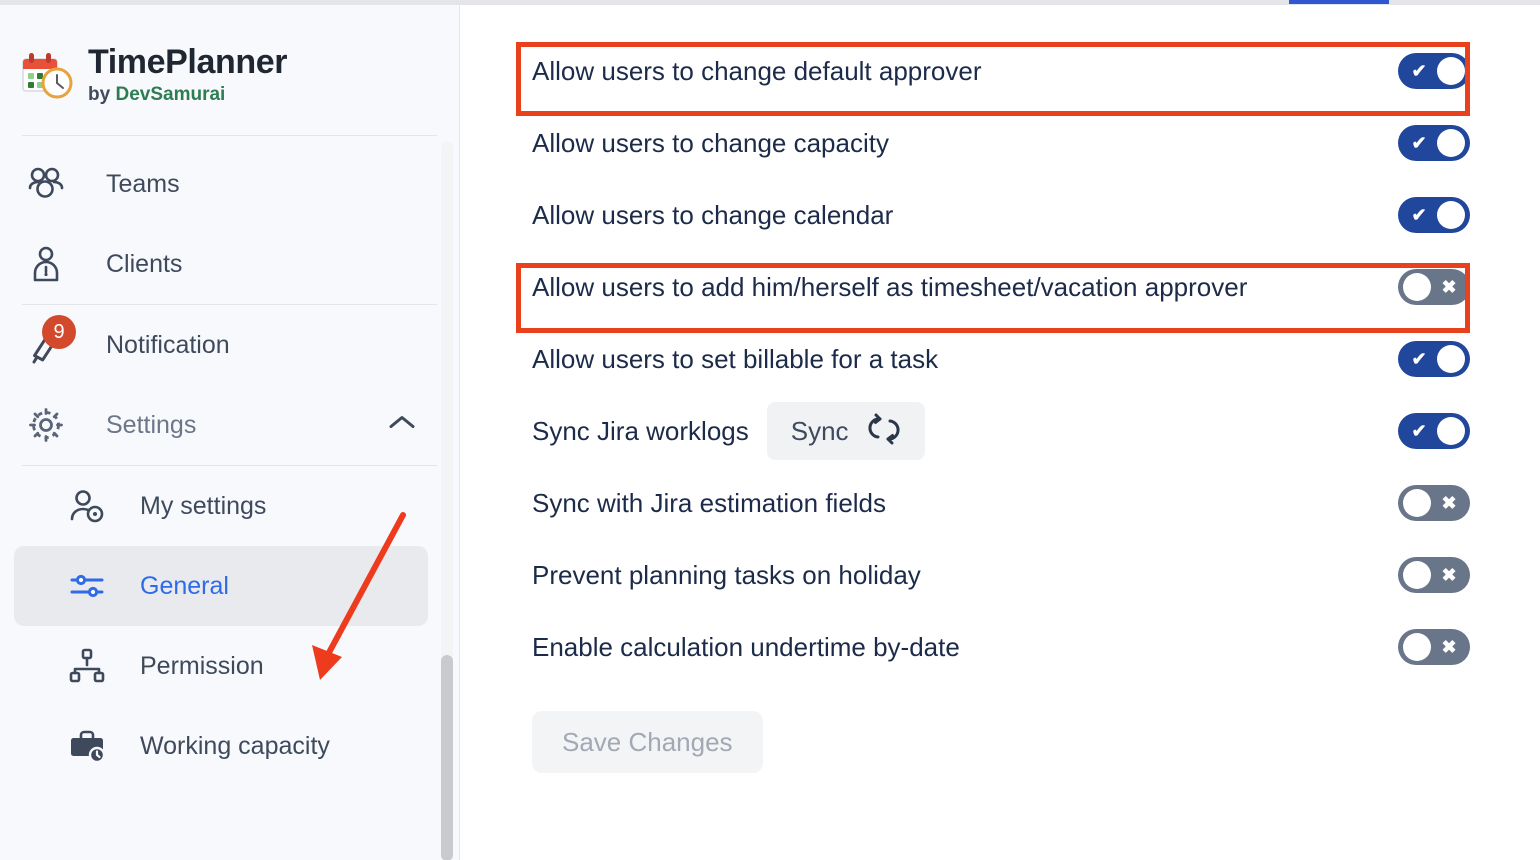  I want to click on sidebar-item-label: General, so click(184, 585).